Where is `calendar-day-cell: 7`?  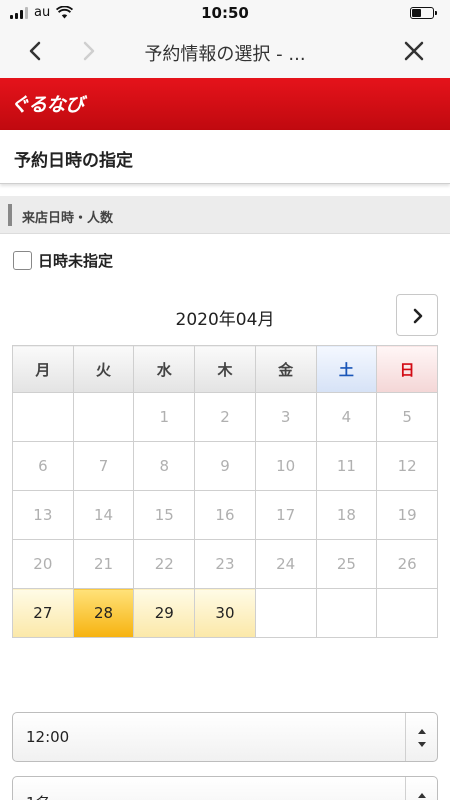 calendar-day-cell: 7 is located at coordinates (103, 466).